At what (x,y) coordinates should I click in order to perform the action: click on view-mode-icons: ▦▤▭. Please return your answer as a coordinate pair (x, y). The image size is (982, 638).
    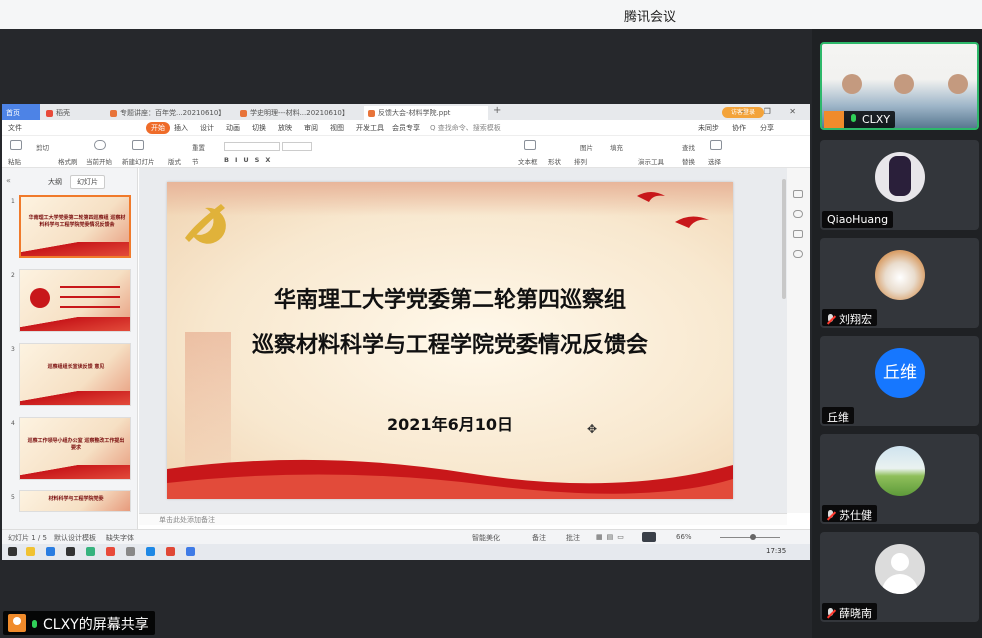
    Looking at the image, I should click on (612, 537).